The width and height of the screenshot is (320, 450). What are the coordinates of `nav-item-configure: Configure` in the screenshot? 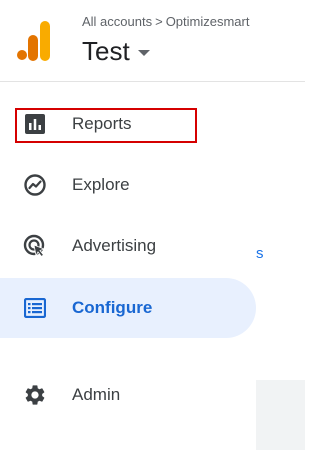 It's located at (128, 308).